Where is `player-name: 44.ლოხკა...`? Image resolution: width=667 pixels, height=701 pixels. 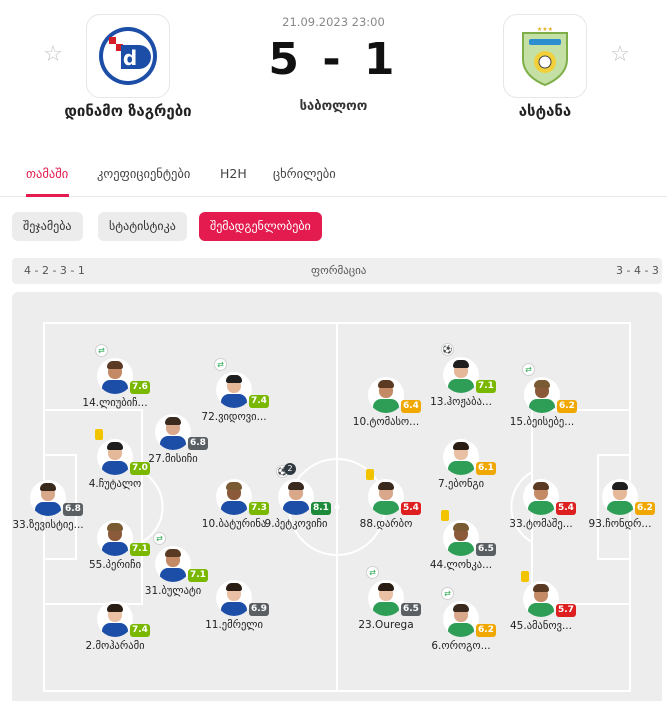 player-name: 44.ლოხკა... is located at coordinates (461, 565).